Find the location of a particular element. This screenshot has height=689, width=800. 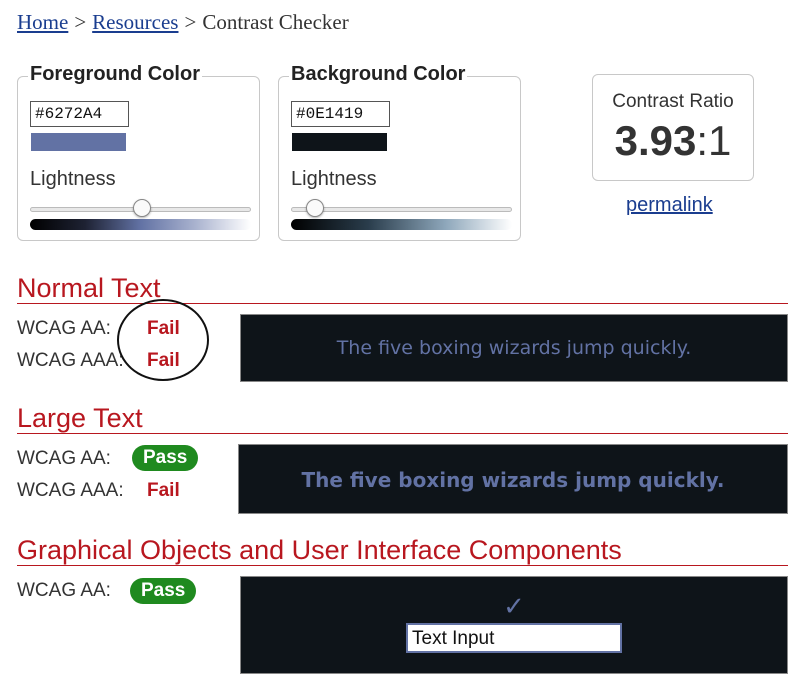

breadcrumb-home-link: Home is located at coordinates (42, 22).